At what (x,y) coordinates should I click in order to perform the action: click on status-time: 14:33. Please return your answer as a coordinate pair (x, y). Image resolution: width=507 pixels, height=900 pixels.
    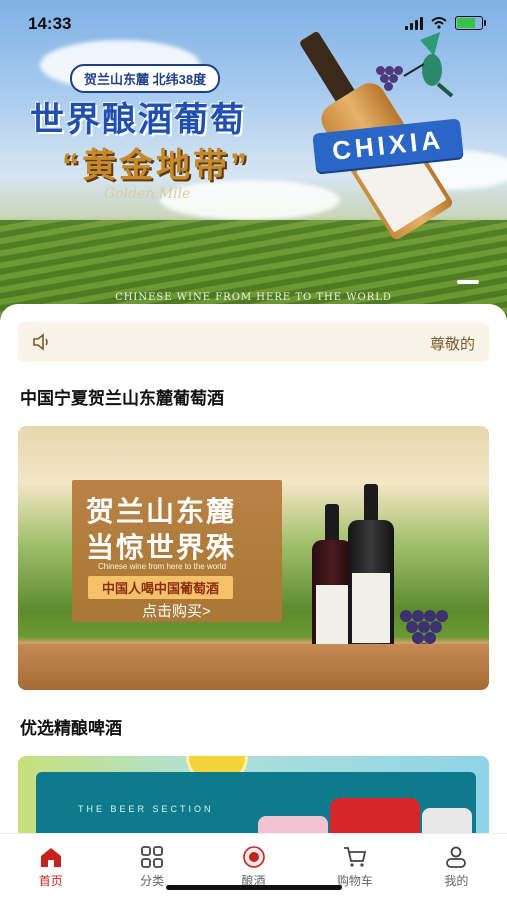
    Looking at the image, I should click on (50, 23).